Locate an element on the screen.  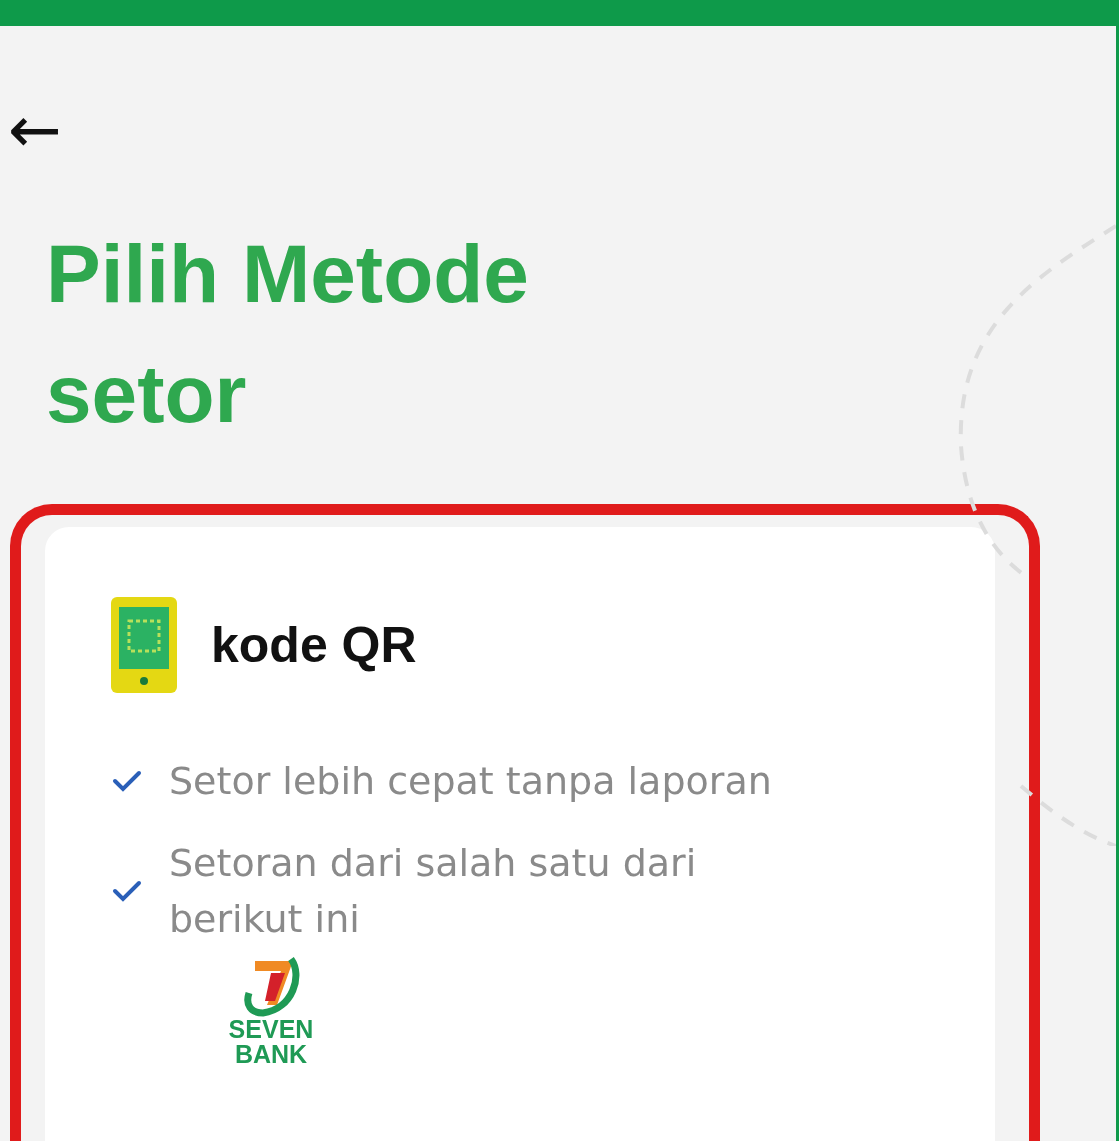
feature-text: Setoran dari salah satu dari berikut ini is located at coordinates (433, 891).